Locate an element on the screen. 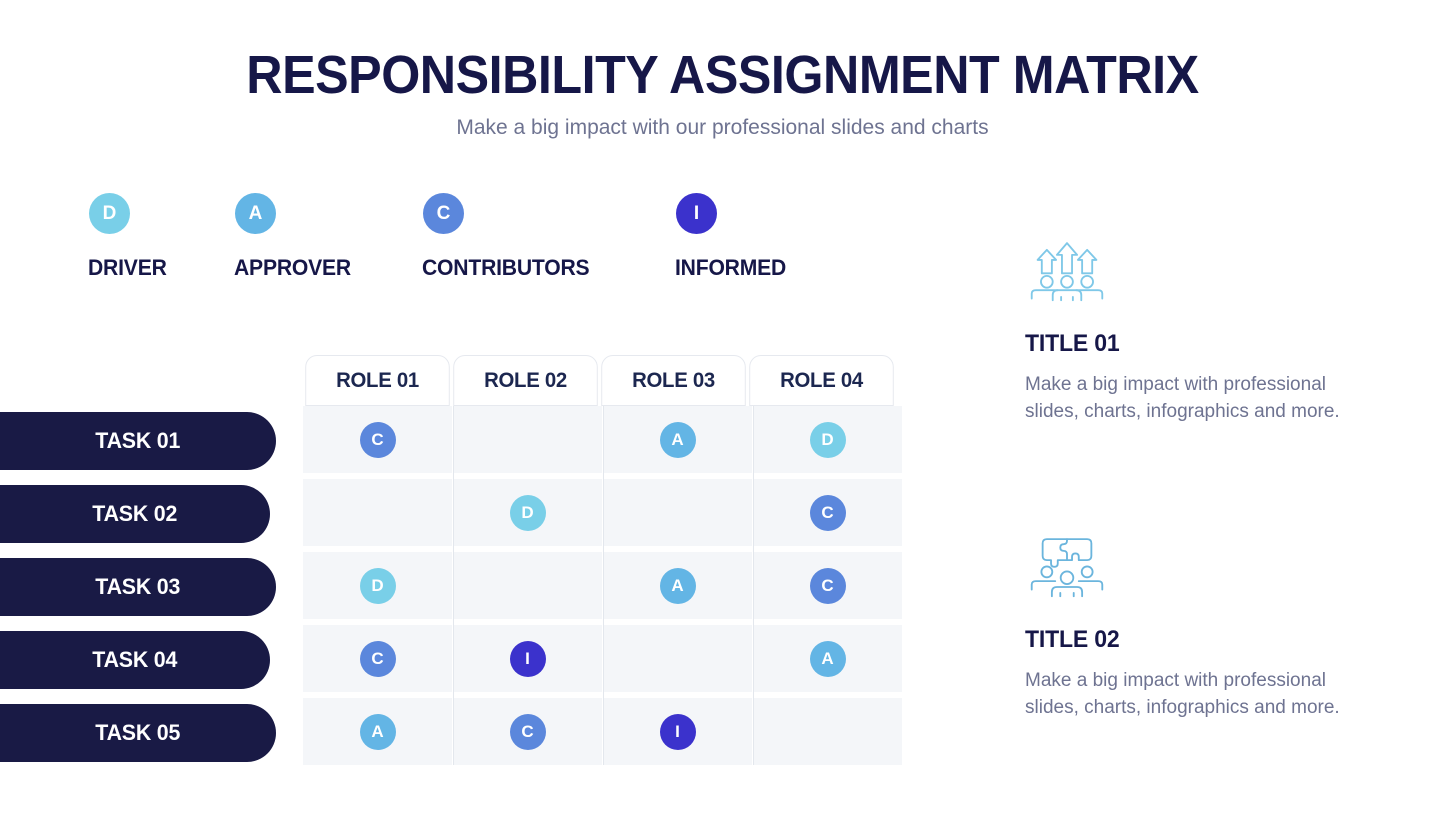  team-growth-arrows-icon is located at coordinates (1067, 272).